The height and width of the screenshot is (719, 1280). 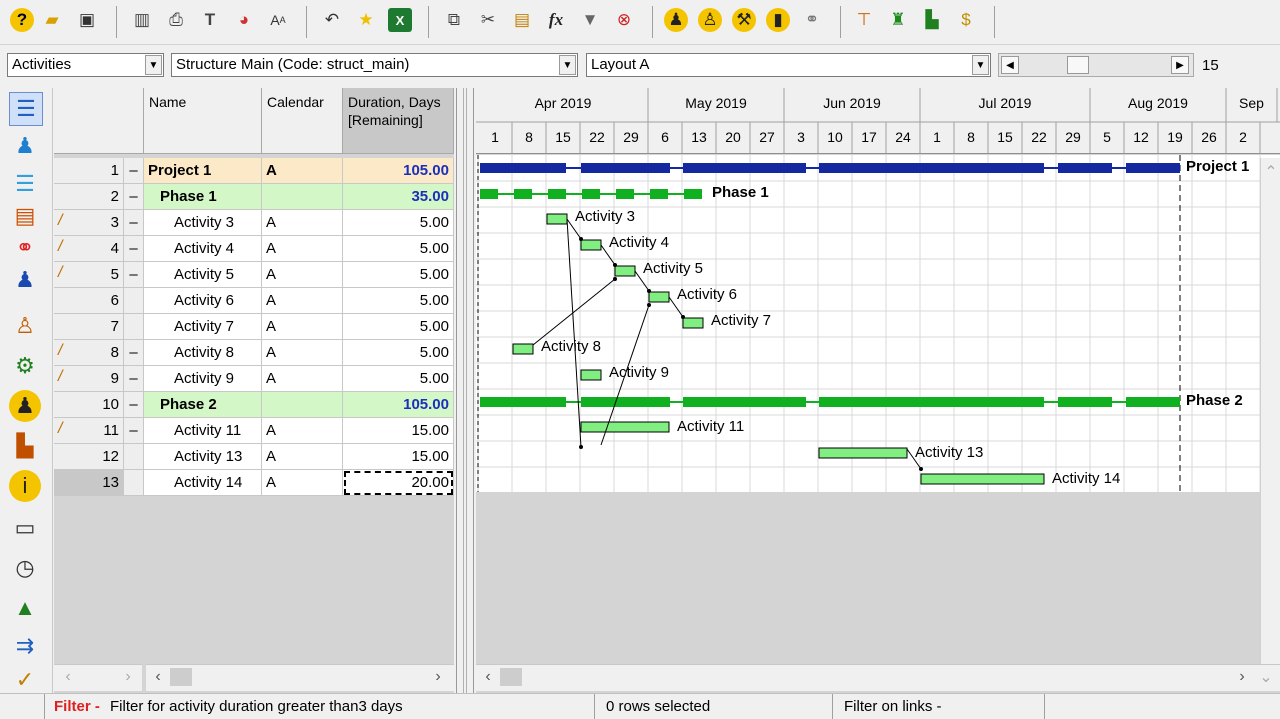 What do you see at coordinates (203, 327) in the screenshot?
I see `name-cell: Activity 7` at bounding box center [203, 327].